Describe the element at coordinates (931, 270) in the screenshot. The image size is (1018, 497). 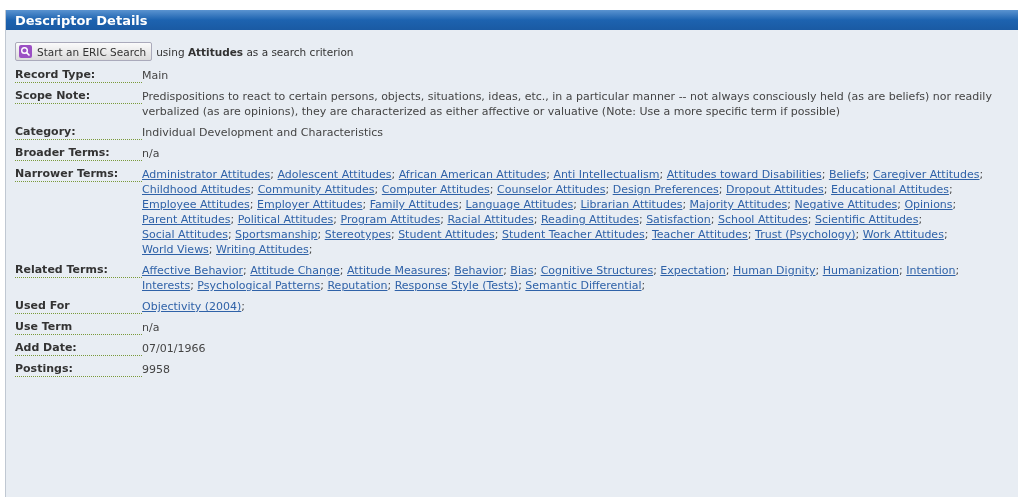
I see `term-link: Intention` at that location.